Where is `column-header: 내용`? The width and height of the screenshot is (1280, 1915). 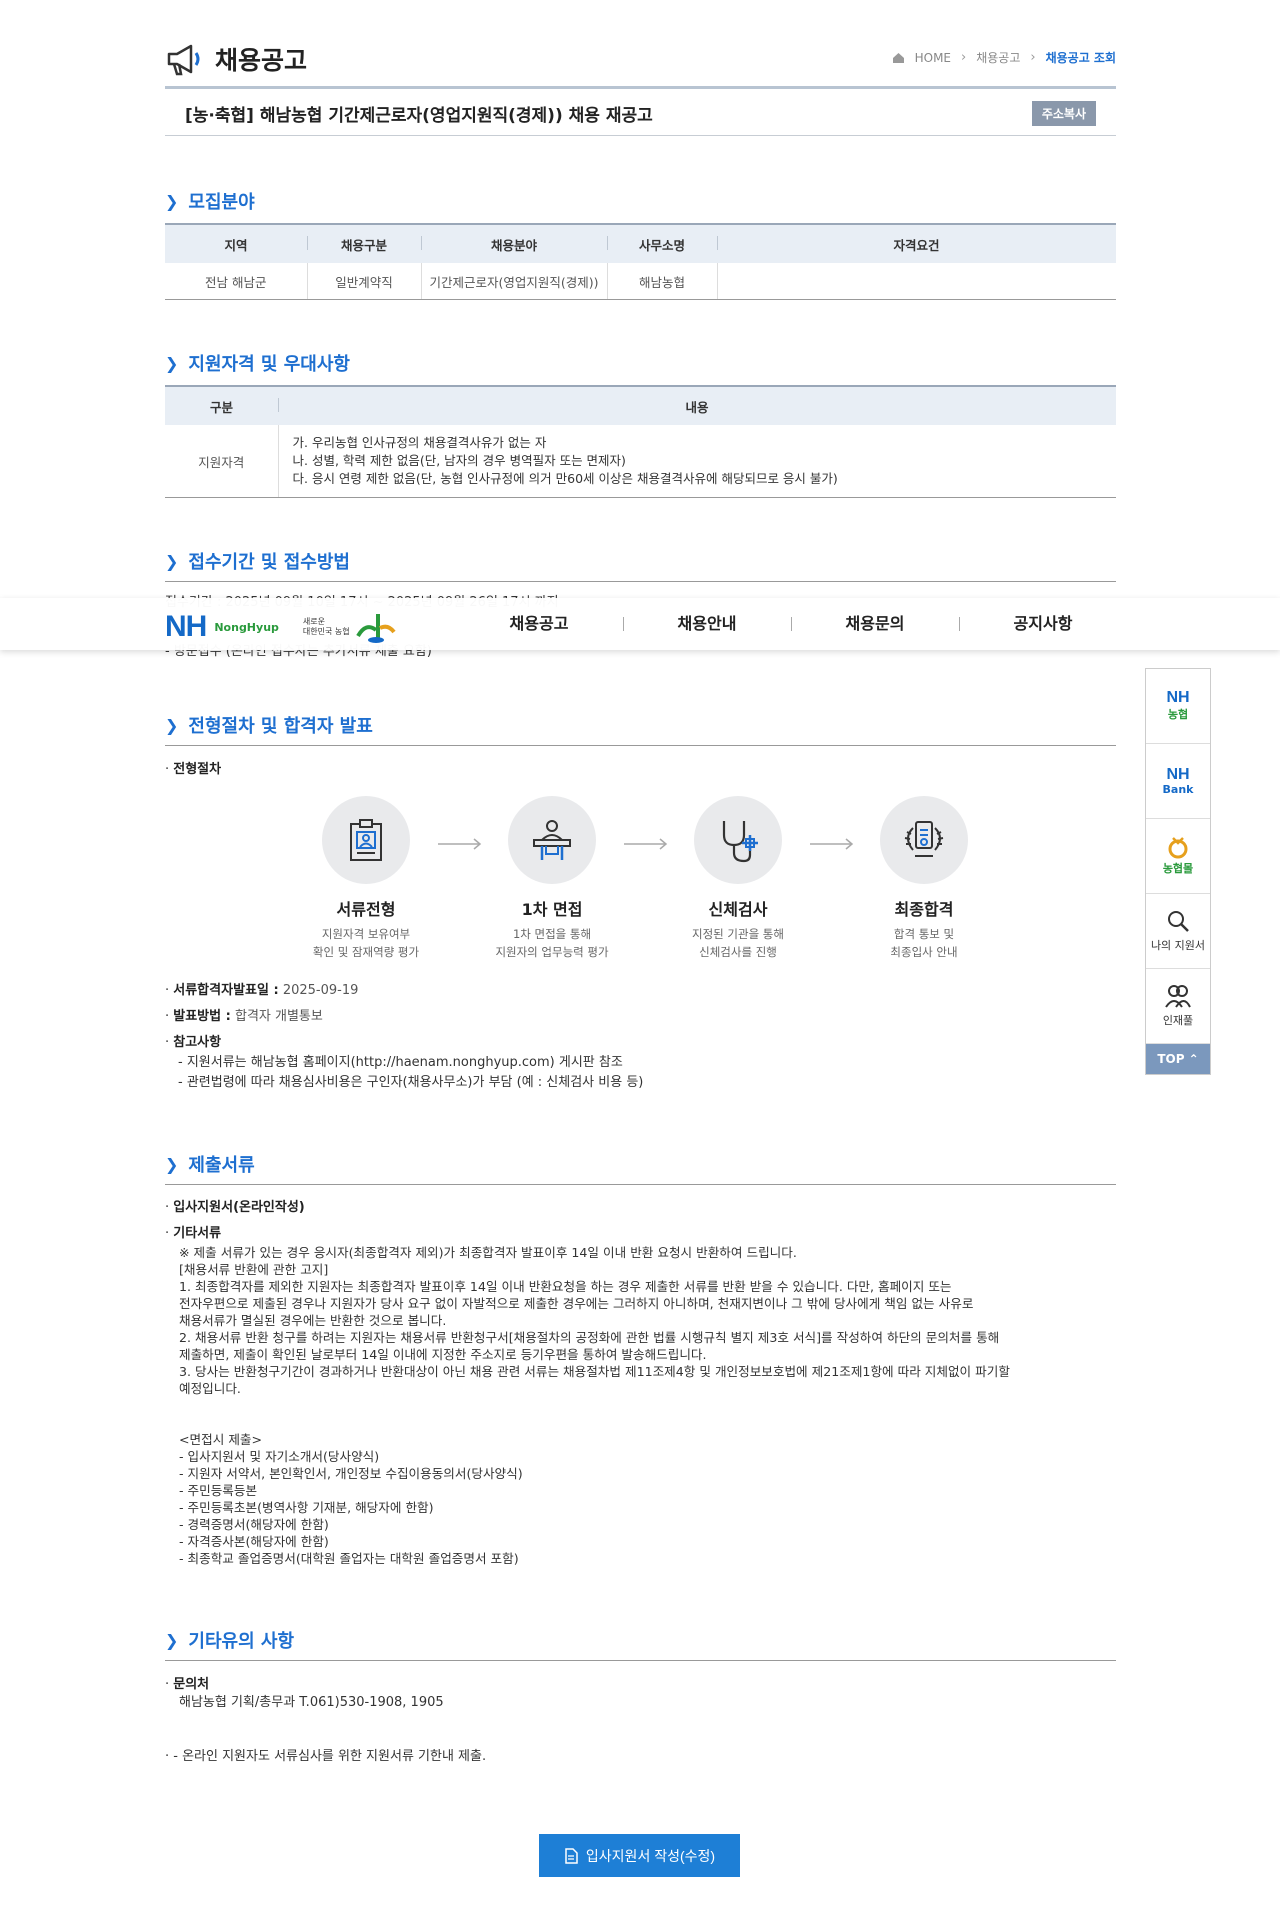 column-header: 내용 is located at coordinates (697, 405).